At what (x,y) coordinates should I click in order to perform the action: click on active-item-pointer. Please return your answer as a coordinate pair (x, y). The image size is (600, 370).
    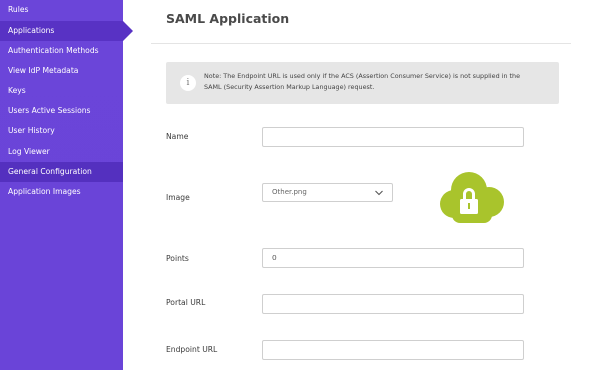
    Looking at the image, I should click on (128, 31).